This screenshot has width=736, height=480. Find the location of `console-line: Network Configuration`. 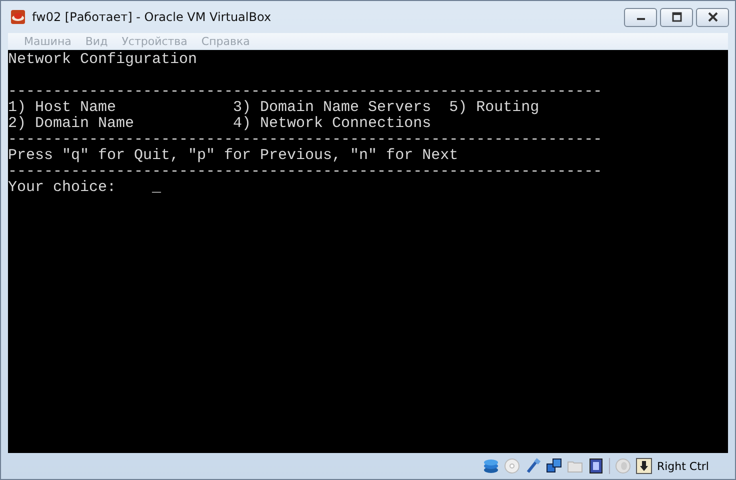

console-line: Network Configuration is located at coordinates (103, 59).